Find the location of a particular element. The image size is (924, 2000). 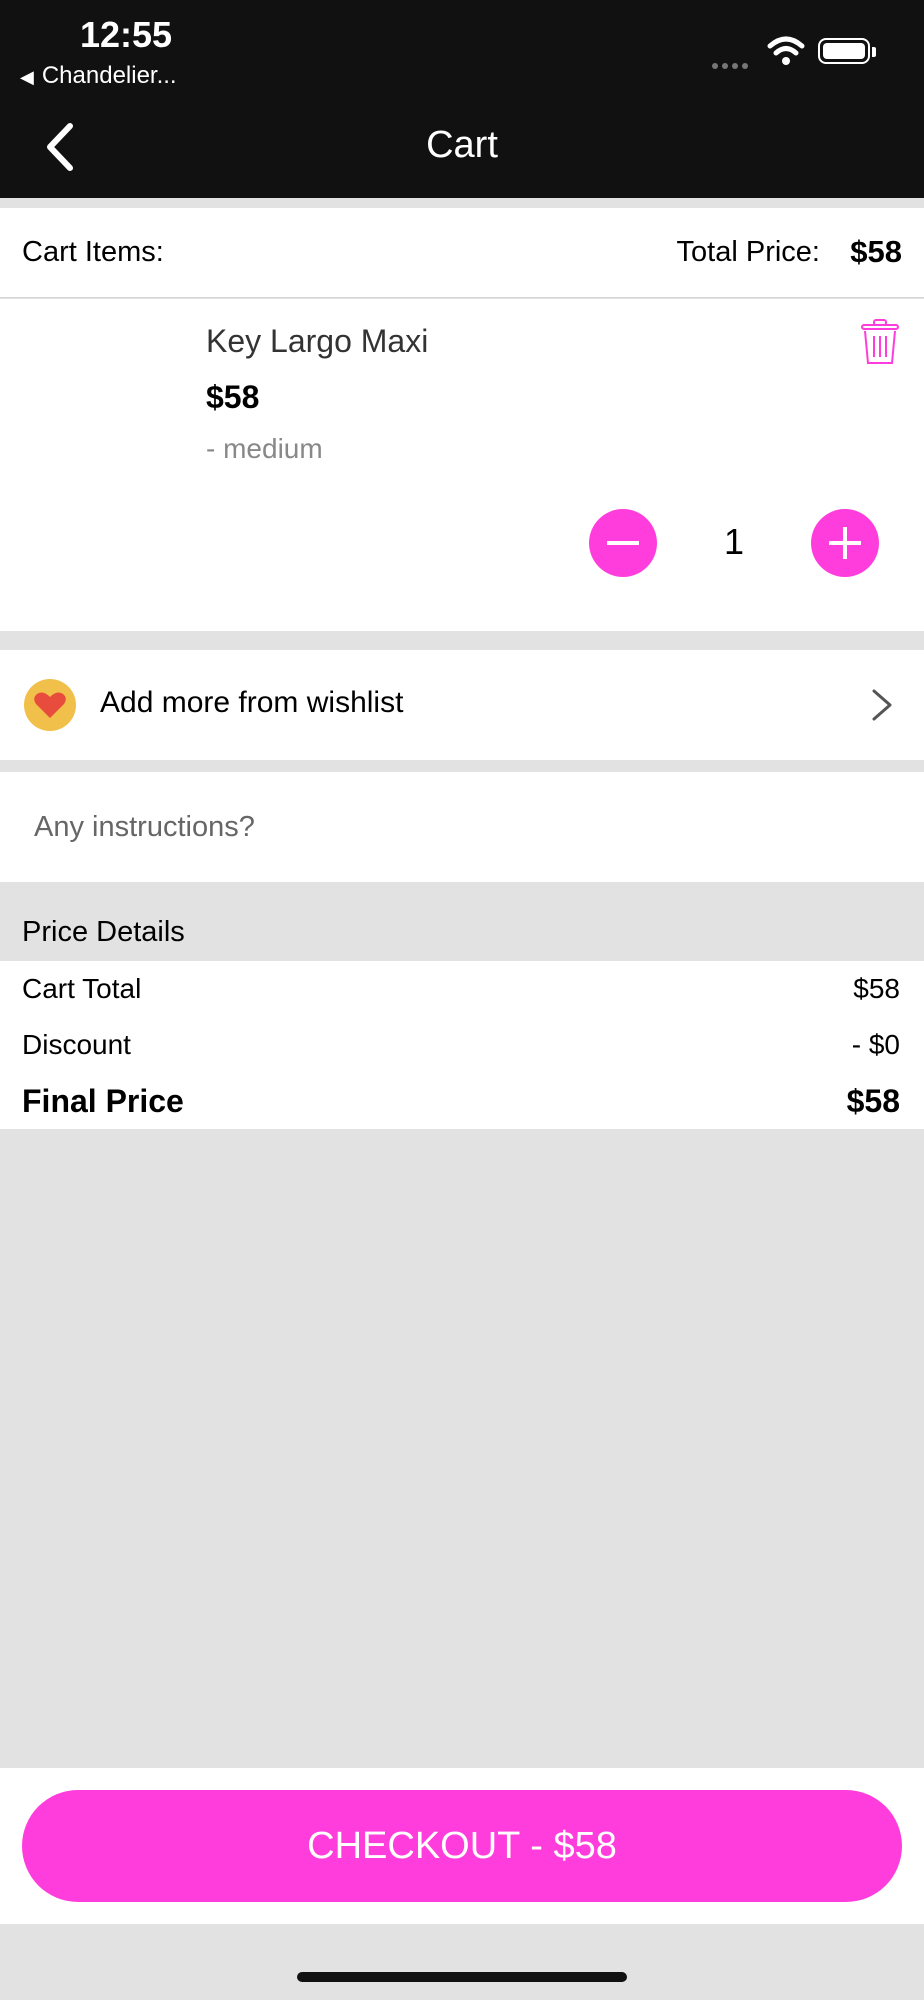

home-indicator is located at coordinates (462, 1977).